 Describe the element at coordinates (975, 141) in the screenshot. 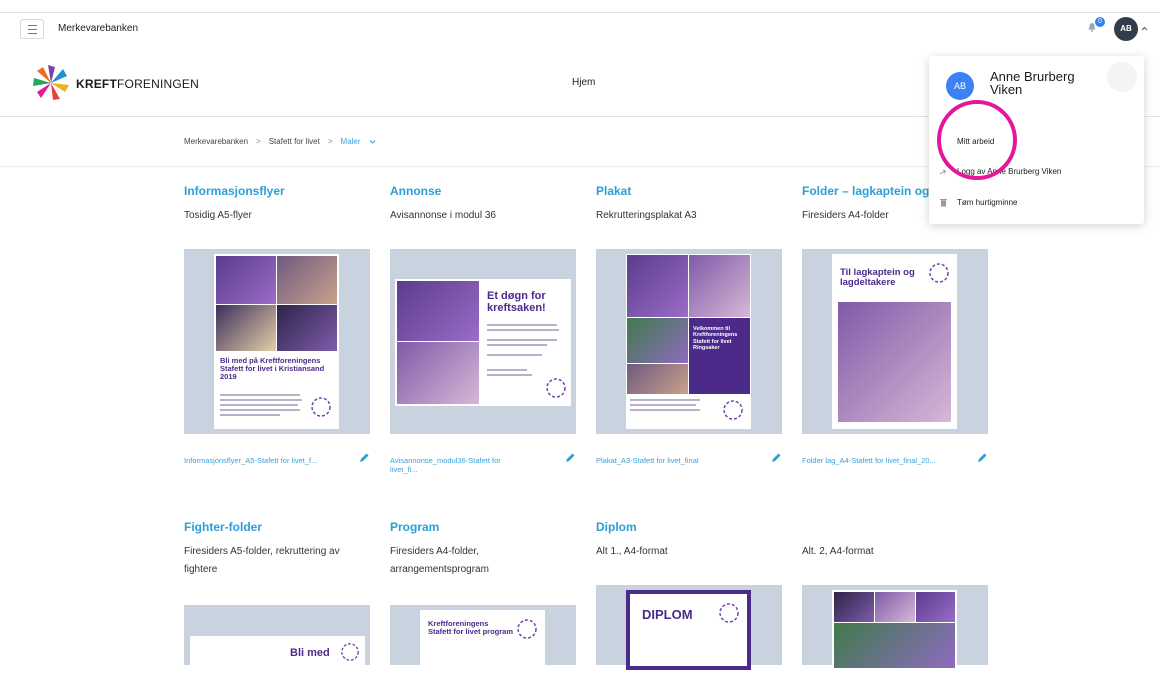

I see `menu-item-my-work: Mitt arbeid` at that location.